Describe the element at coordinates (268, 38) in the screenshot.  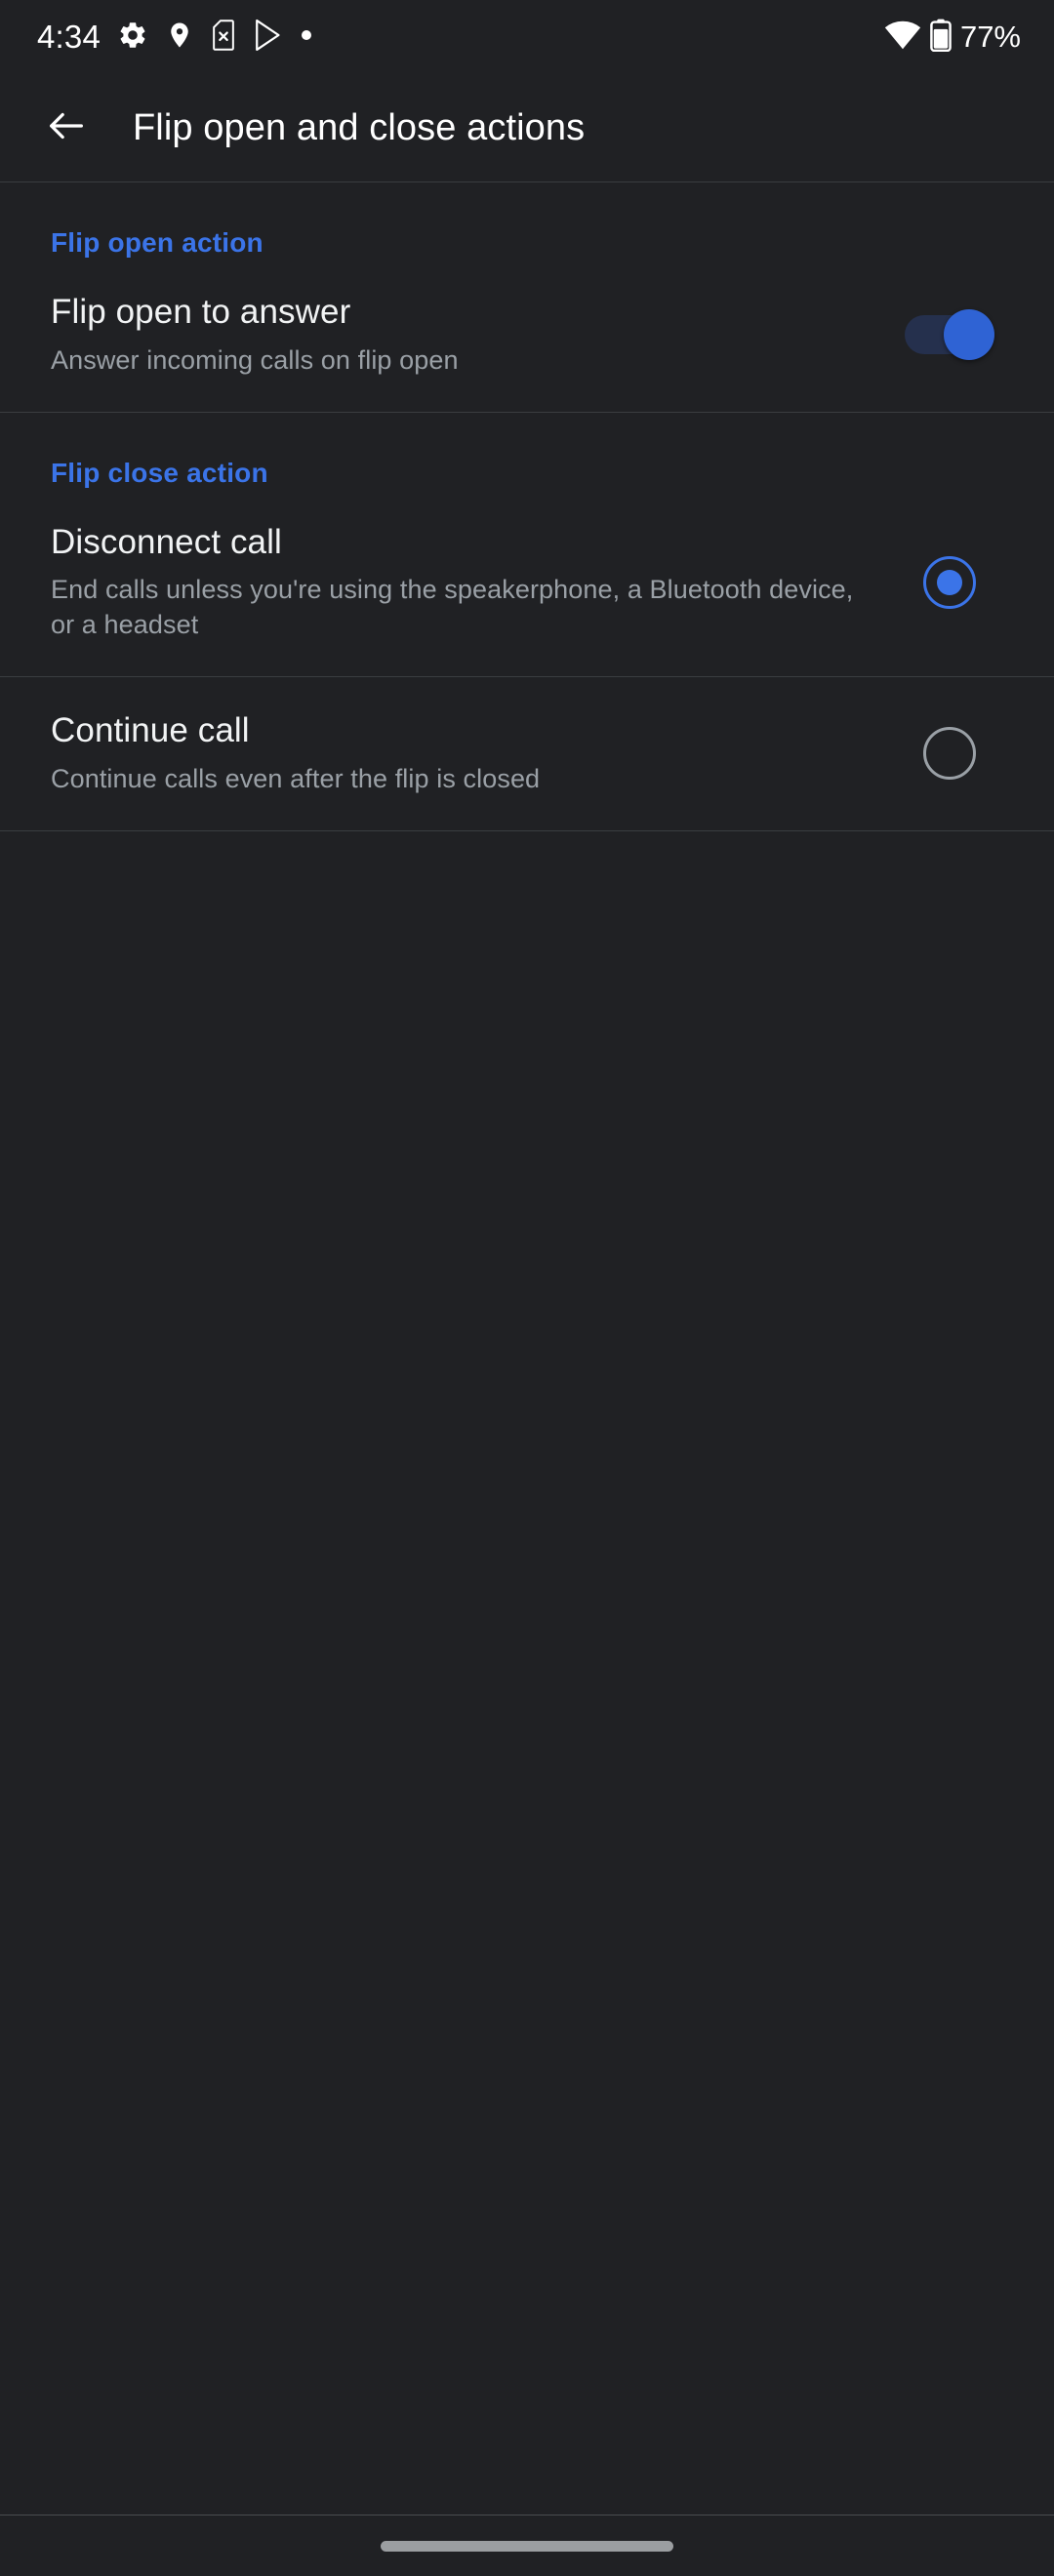
I see `play-store-icon` at that location.